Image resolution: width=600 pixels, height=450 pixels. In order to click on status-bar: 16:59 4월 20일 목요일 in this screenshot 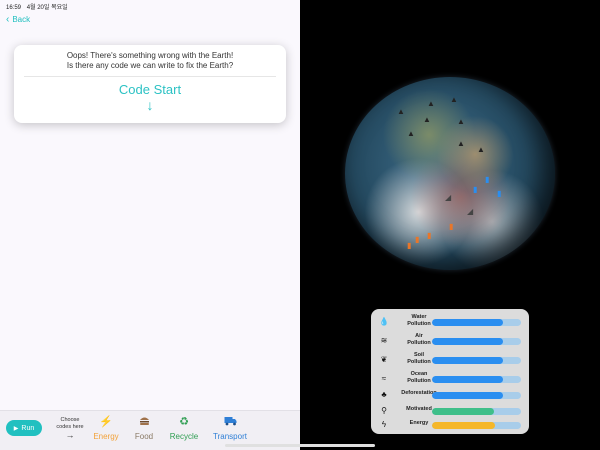, I will do `click(39, 6)`.